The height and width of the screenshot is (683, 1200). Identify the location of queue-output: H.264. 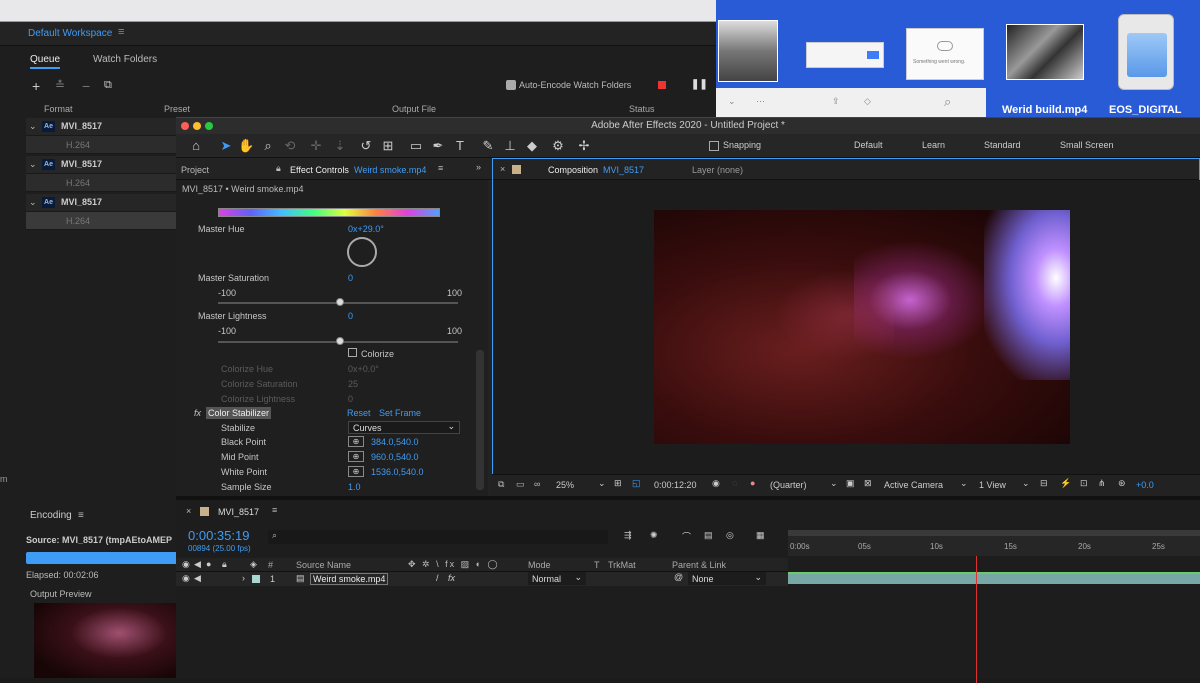
(101, 221).